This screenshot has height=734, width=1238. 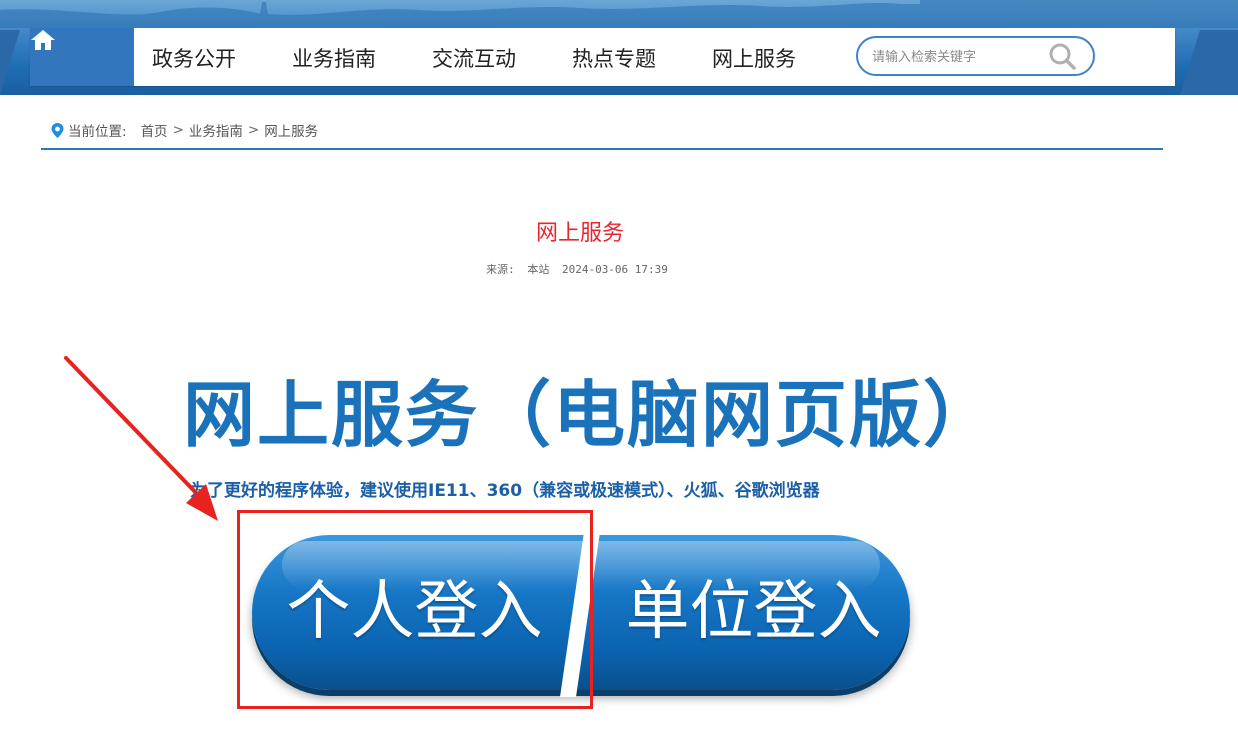 I want to click on annotation-arrow, so click(x=141, y=438).